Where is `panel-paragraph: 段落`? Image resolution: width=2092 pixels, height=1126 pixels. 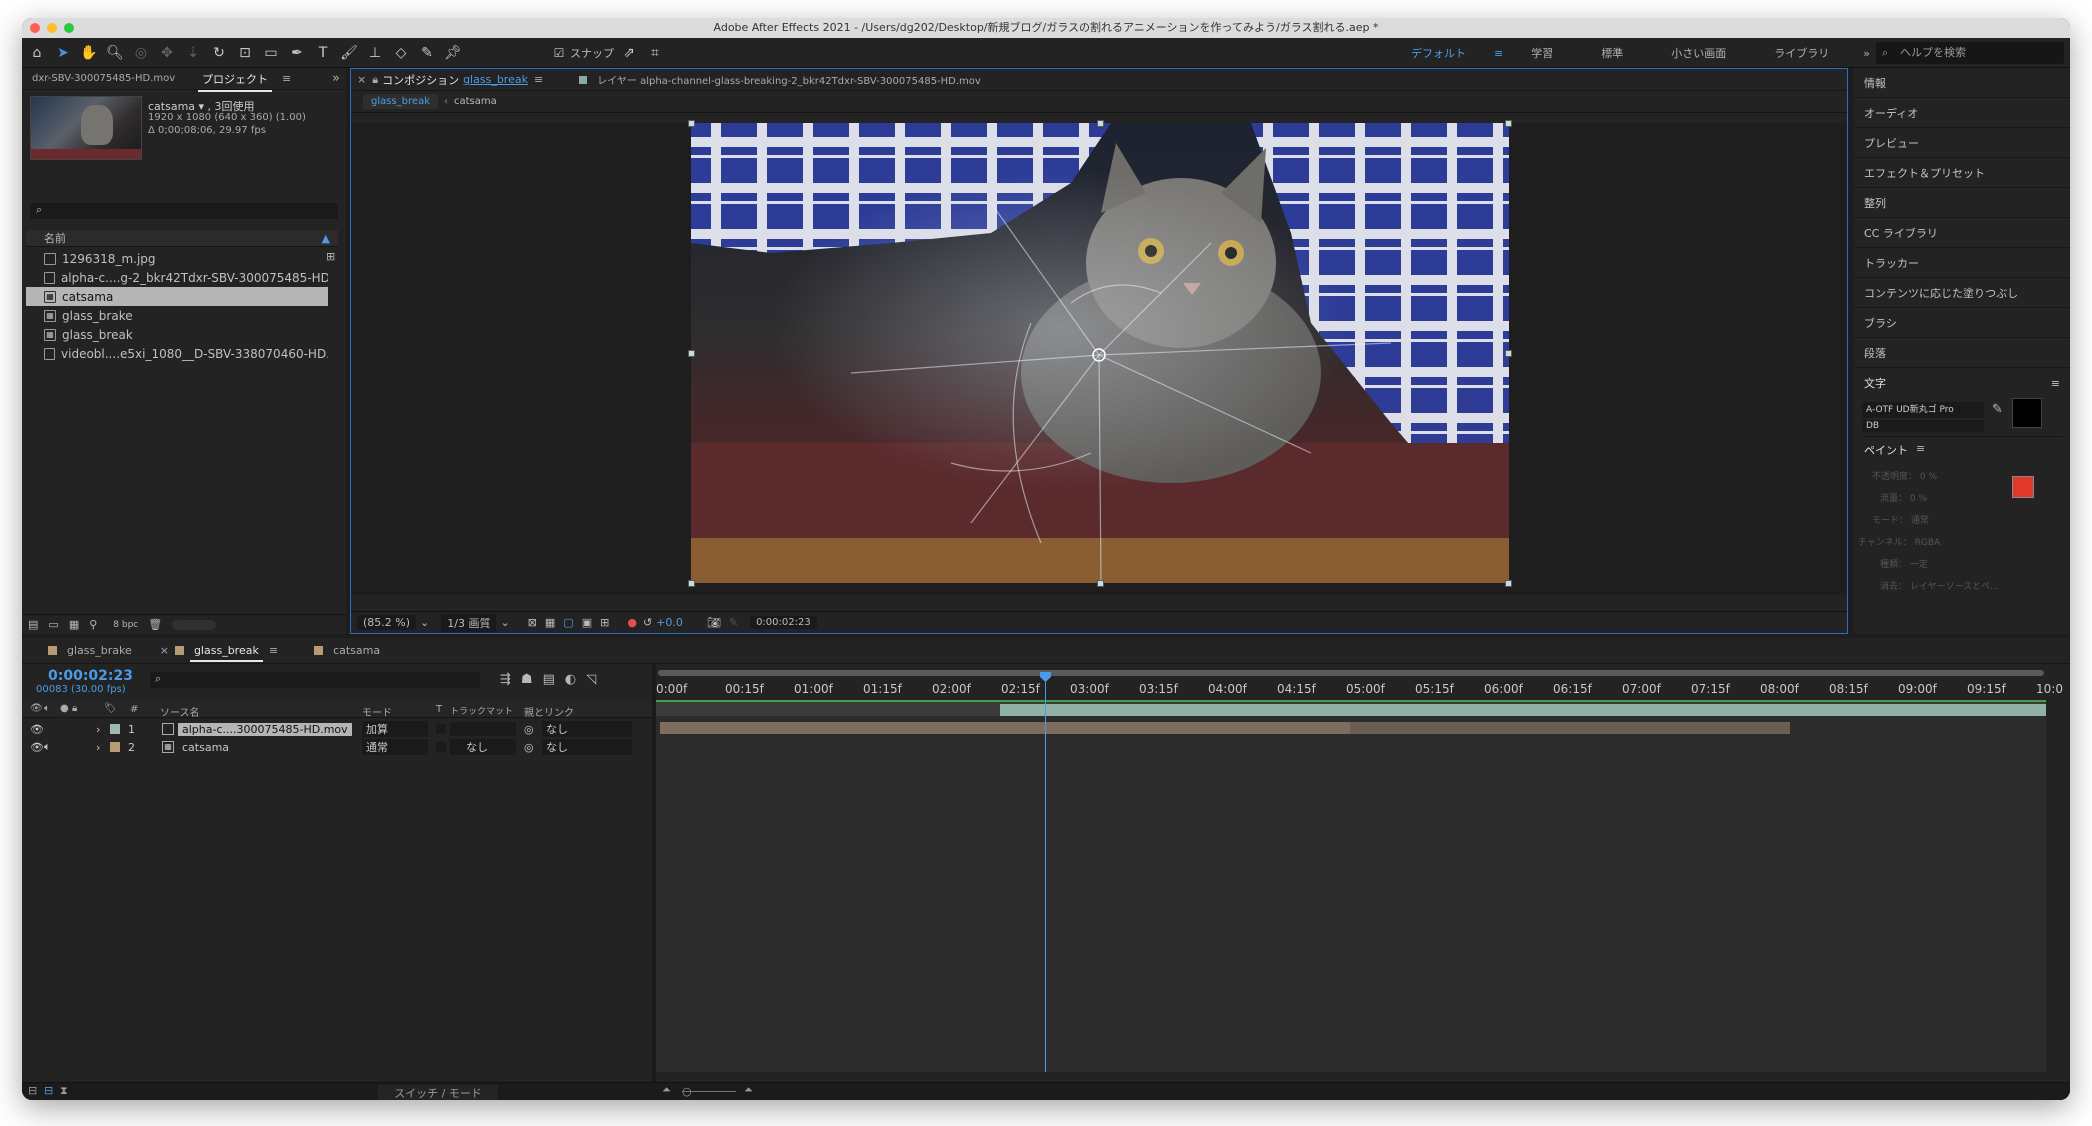
panel-paragraph: 段落 is located at coordinates (1962, 353).